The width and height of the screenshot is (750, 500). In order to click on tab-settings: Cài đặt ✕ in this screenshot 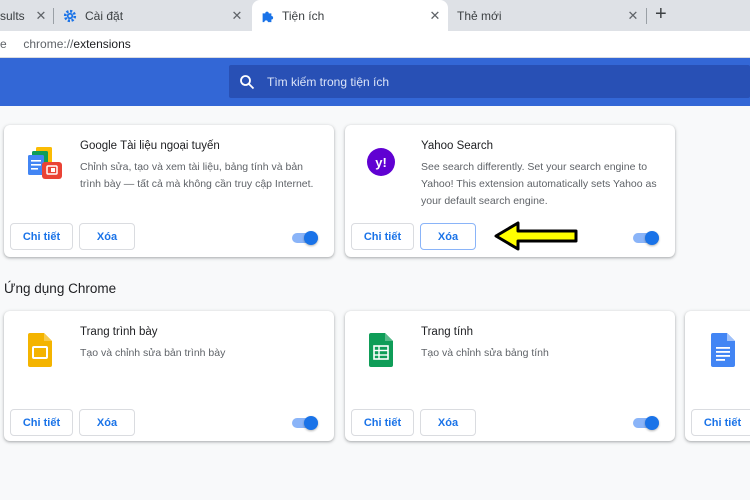, I will do `click(152, 15)`.